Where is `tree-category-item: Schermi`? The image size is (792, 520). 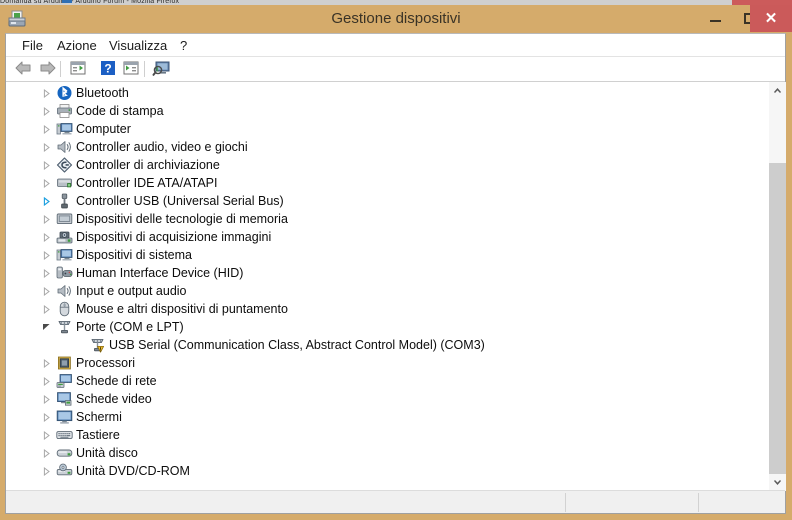
tree-category-item: Schermi is located at coordinates (387, 417).